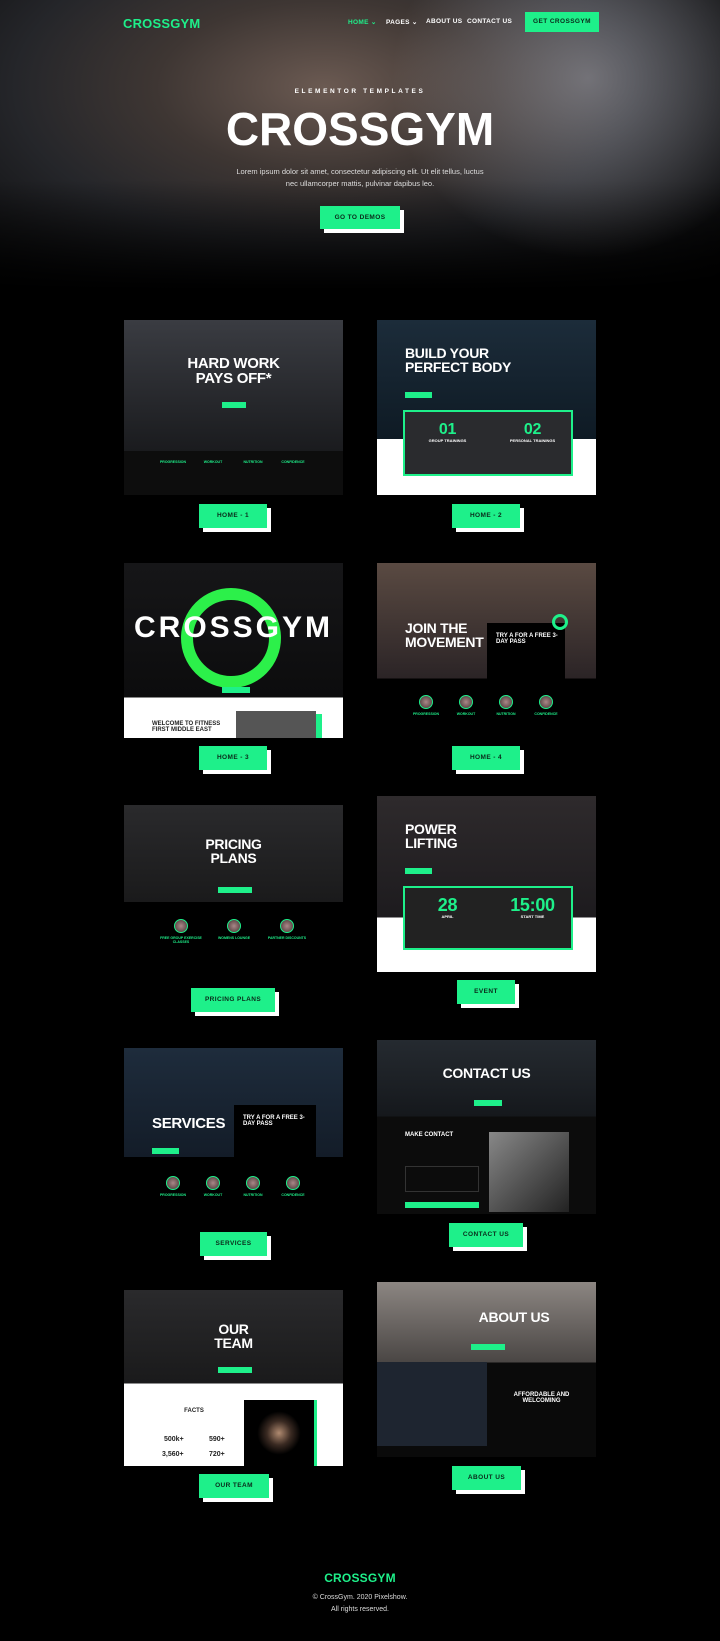 This screenshot has width=720, height=1641. Describe the element at coordinates (360, 91) in the screenshot. I see `hero-eyebrow: ELEMENTOR TEMPLATES` at that location.